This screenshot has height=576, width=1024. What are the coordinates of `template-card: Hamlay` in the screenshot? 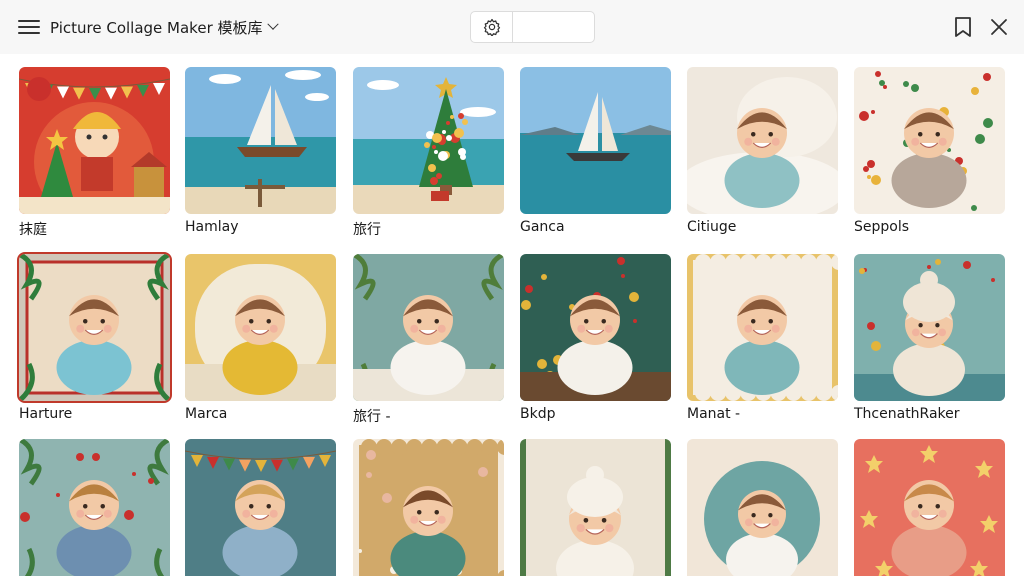 It's located at (260, 151).